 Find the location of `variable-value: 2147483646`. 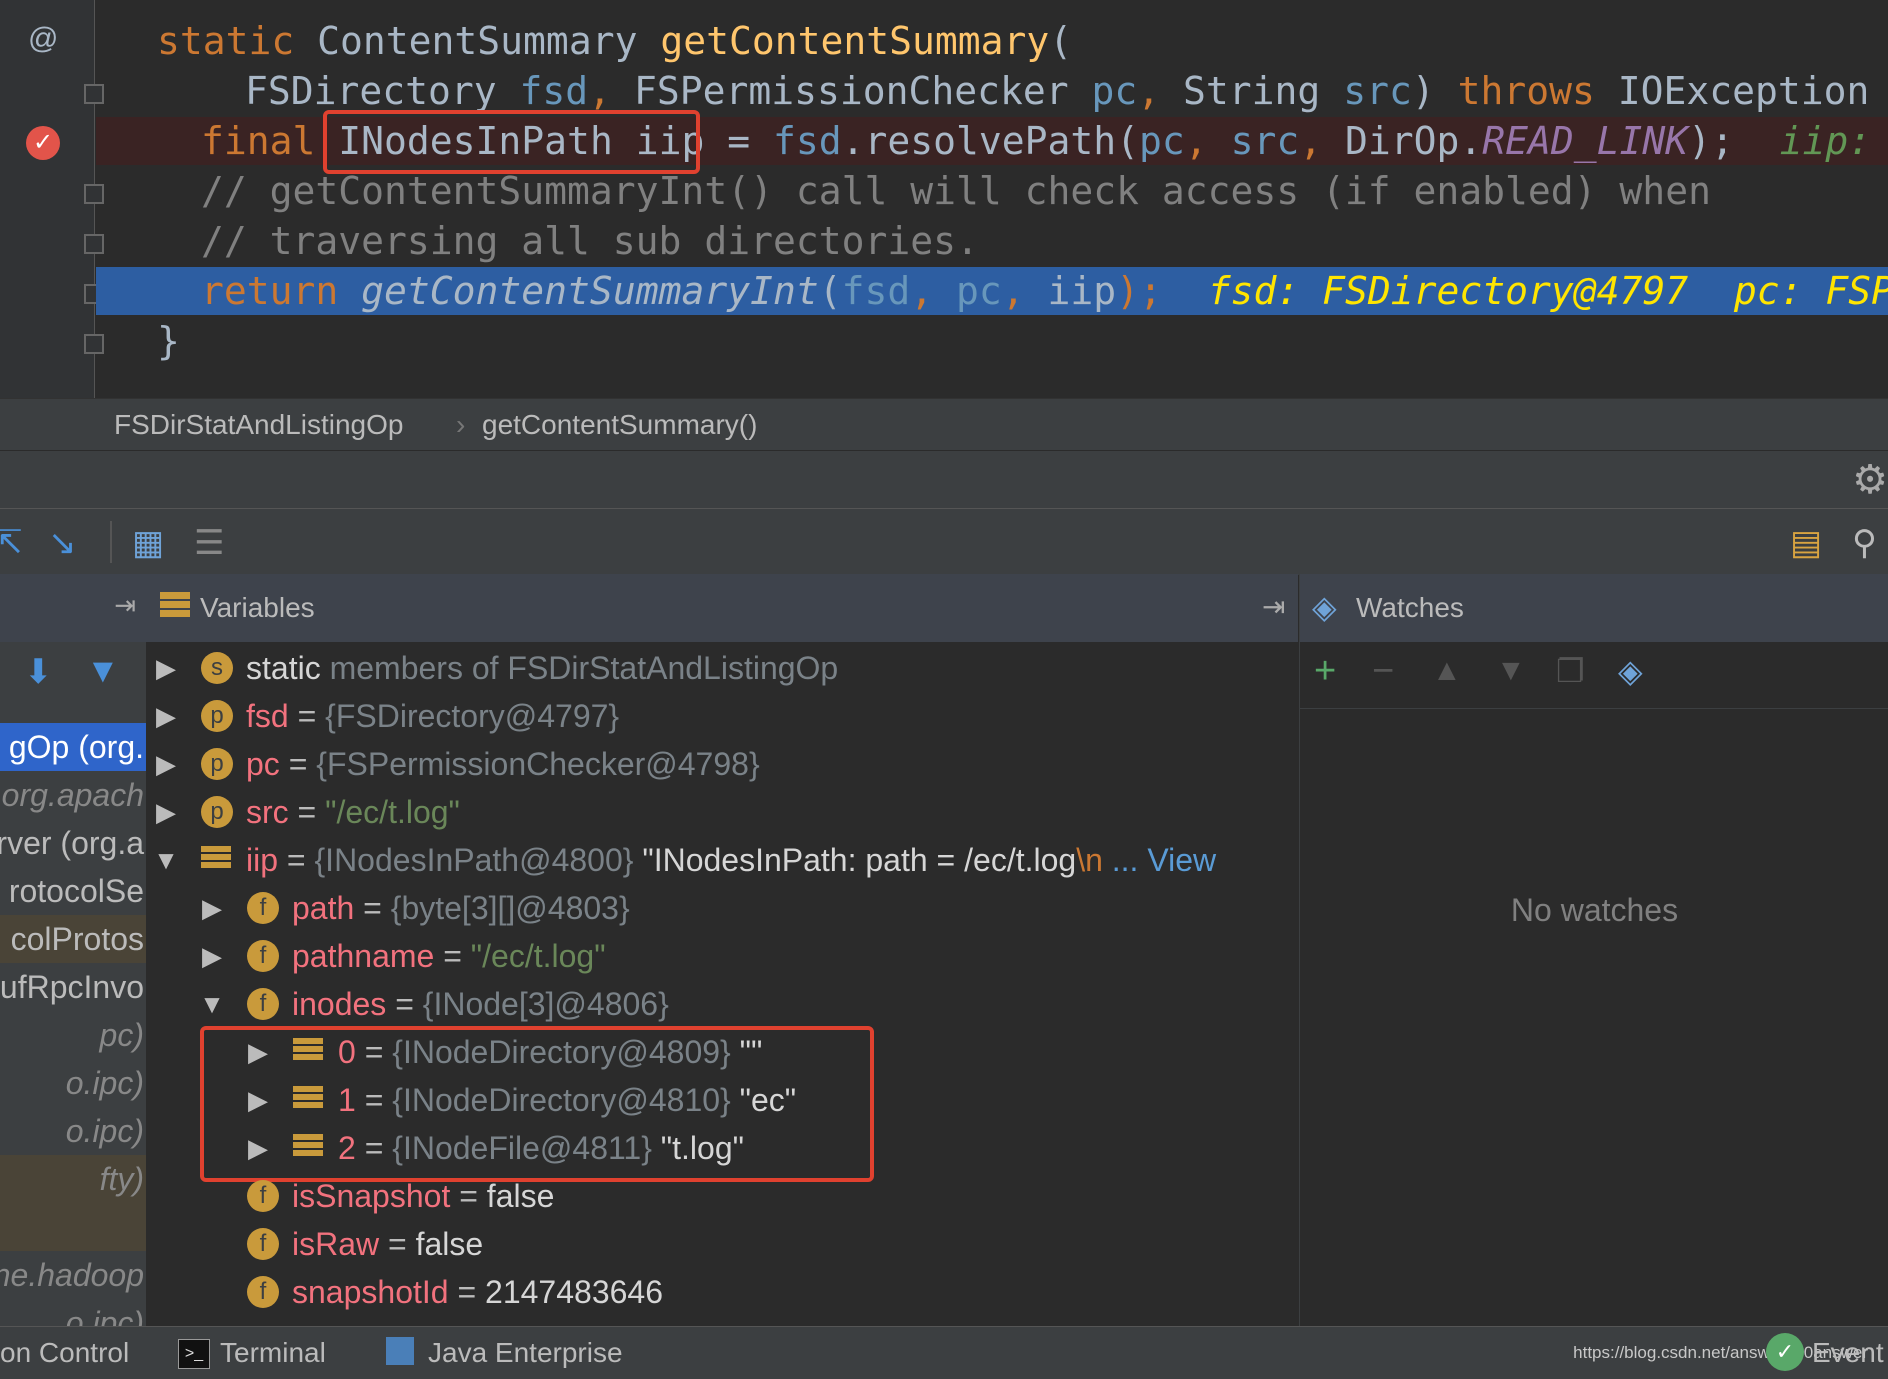

variable-value: 2147483646 is located at coordinates (574, 1292).